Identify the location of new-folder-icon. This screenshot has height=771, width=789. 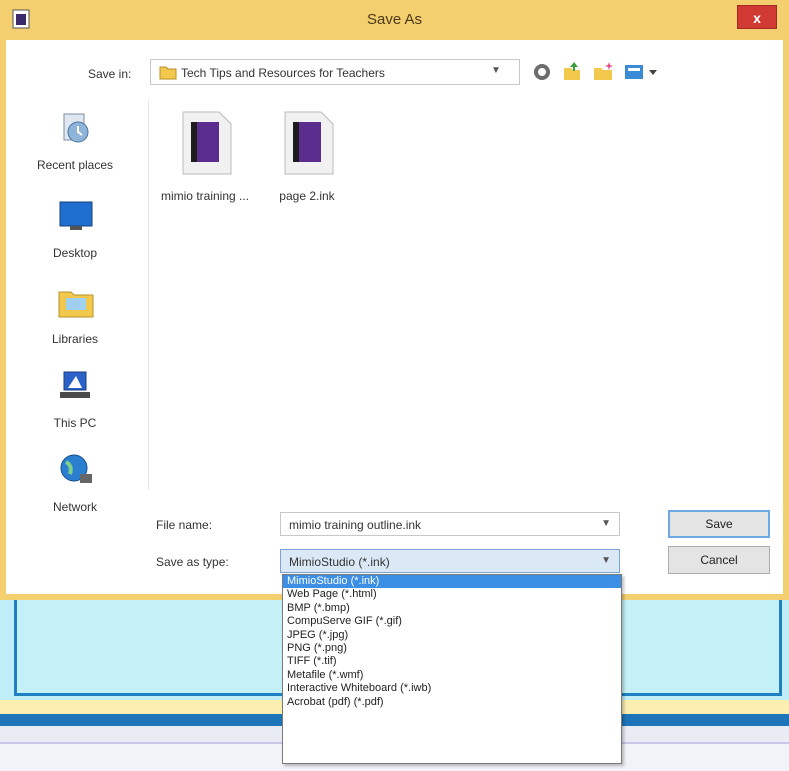
(604, 72).